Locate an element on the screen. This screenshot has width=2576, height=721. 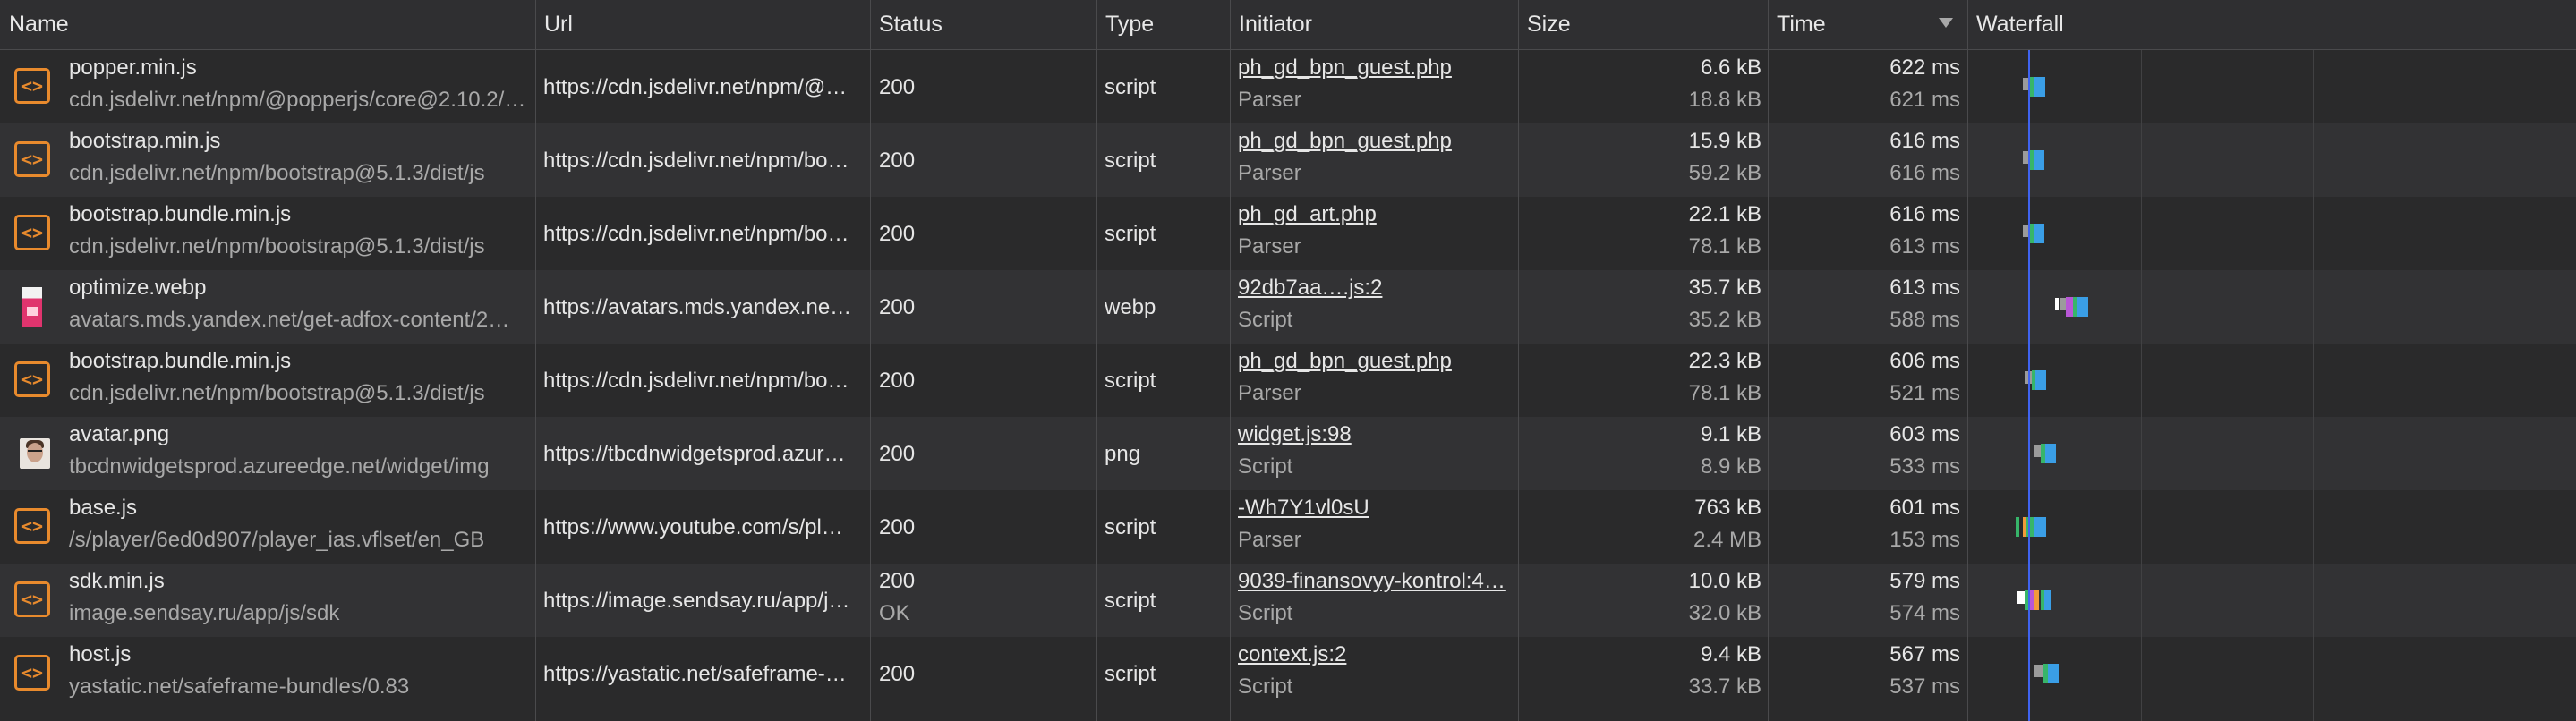
latency-time: 613 ms is located at coordinates (1924, 246).